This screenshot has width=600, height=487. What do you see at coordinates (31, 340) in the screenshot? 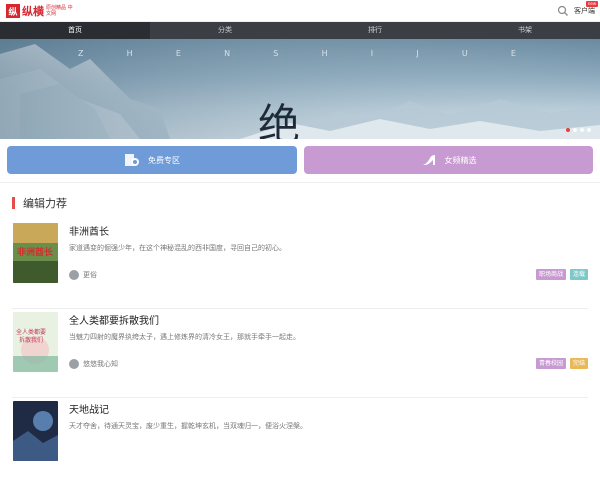
I see `svg-text: 拆散我们` at bounding box center [31, 340].